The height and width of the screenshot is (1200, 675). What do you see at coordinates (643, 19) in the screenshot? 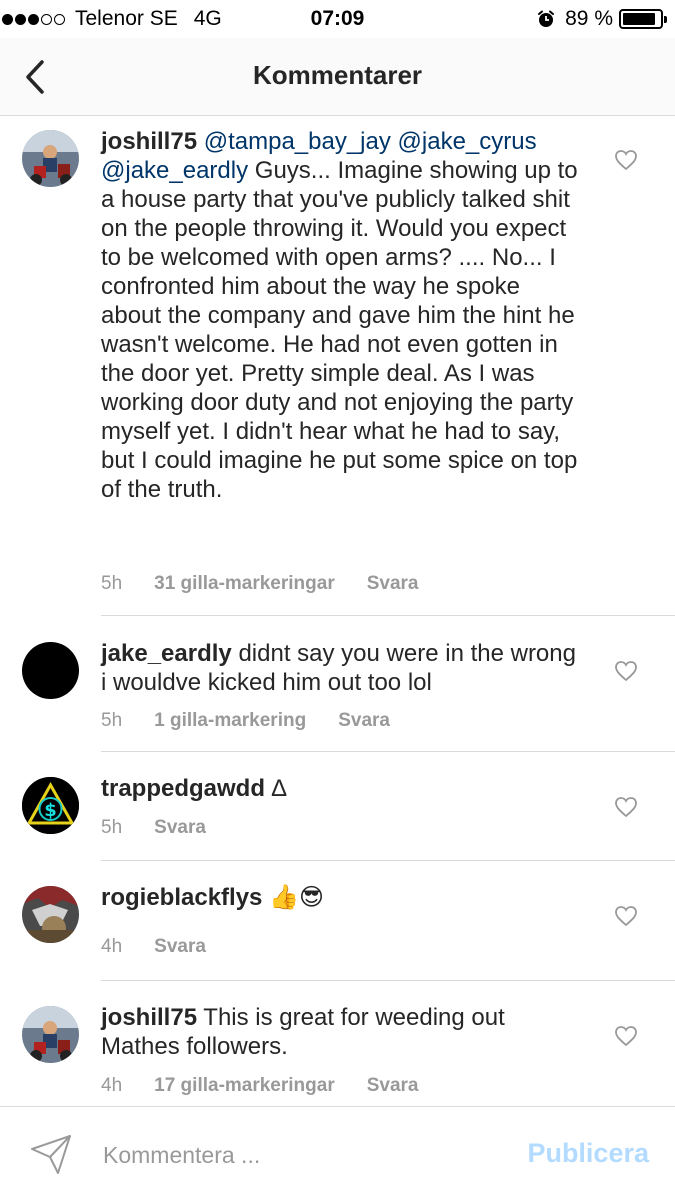
I see `battery-icon` at bounding box center [643, 19].